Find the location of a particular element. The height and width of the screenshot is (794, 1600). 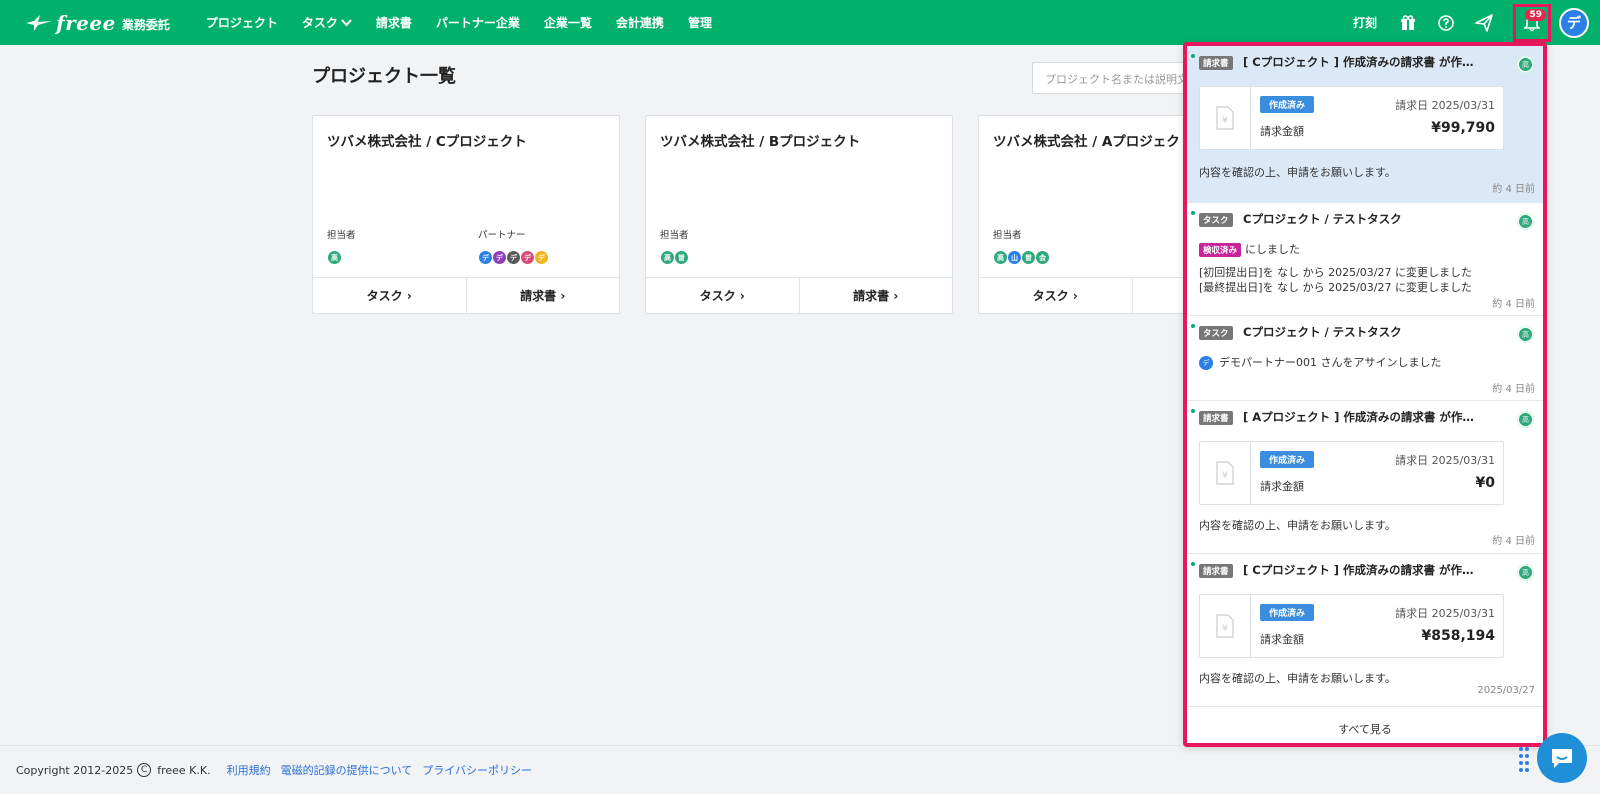

chevron-down-icon is located at coordinates (346, 22).